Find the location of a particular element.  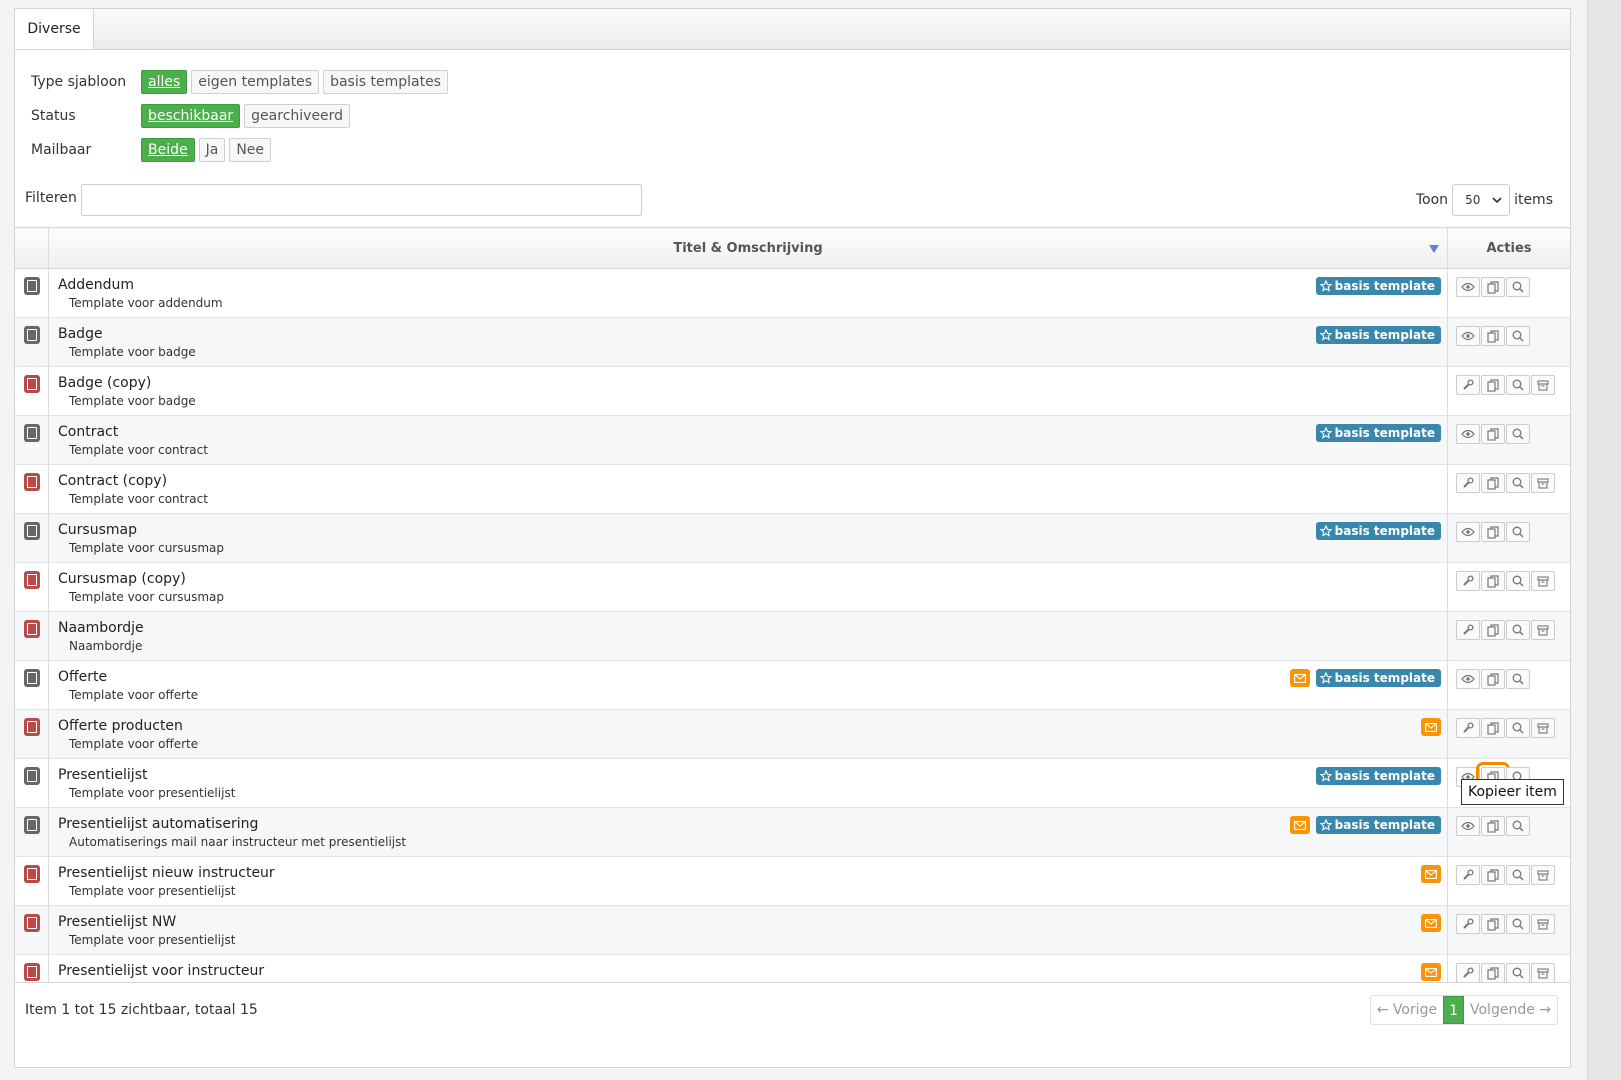

tab-diverse: Diverse is located at coordinates (54, 29).